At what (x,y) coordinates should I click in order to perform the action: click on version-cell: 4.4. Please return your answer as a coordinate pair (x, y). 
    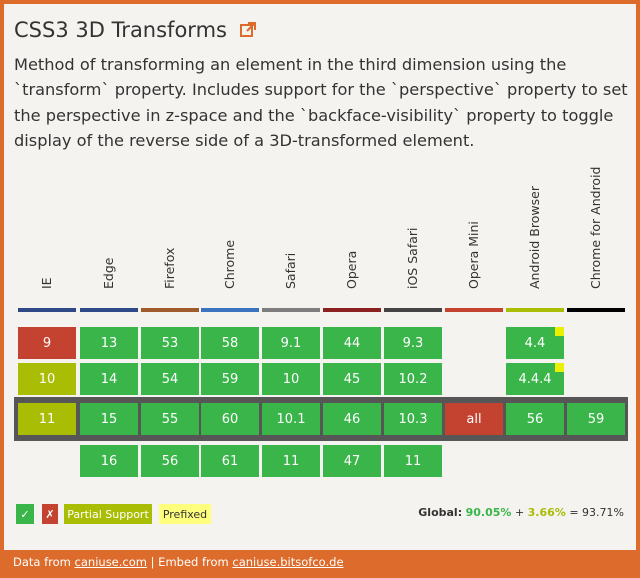
    Looking at the image, I should click on (535, 343).